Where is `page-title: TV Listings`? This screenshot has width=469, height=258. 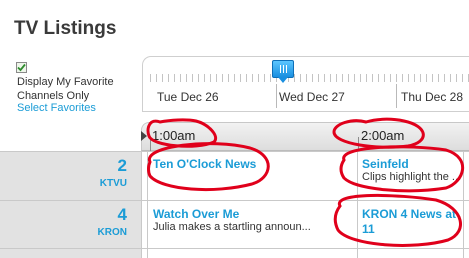
page-title: TV Listings is located at coordinates (65, 28).